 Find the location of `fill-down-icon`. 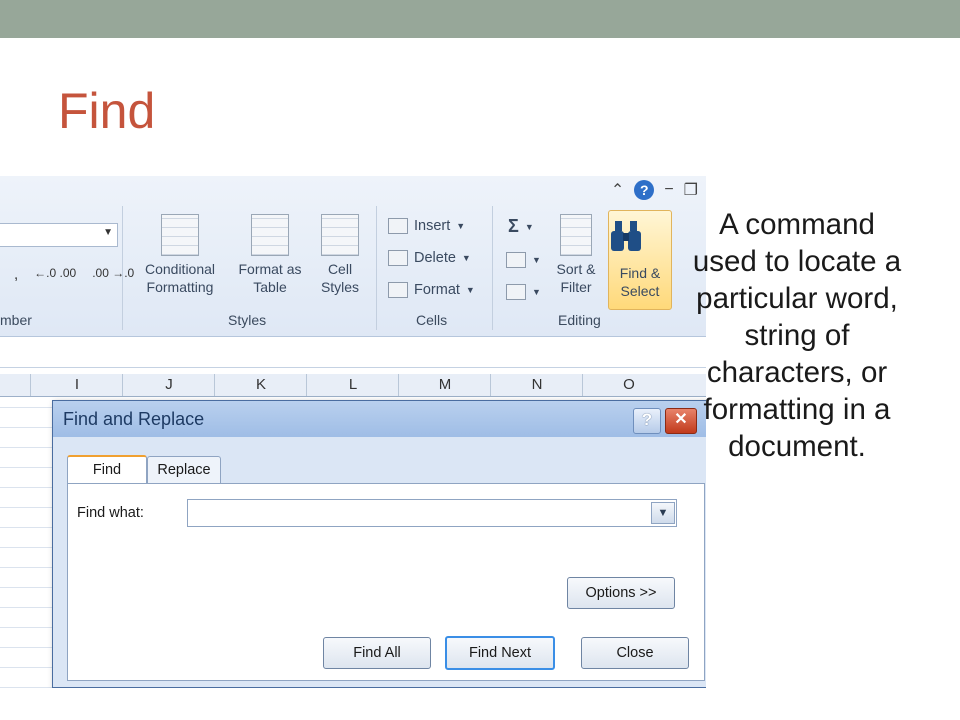

fill-down-icon is located at coordinates (516, 260).